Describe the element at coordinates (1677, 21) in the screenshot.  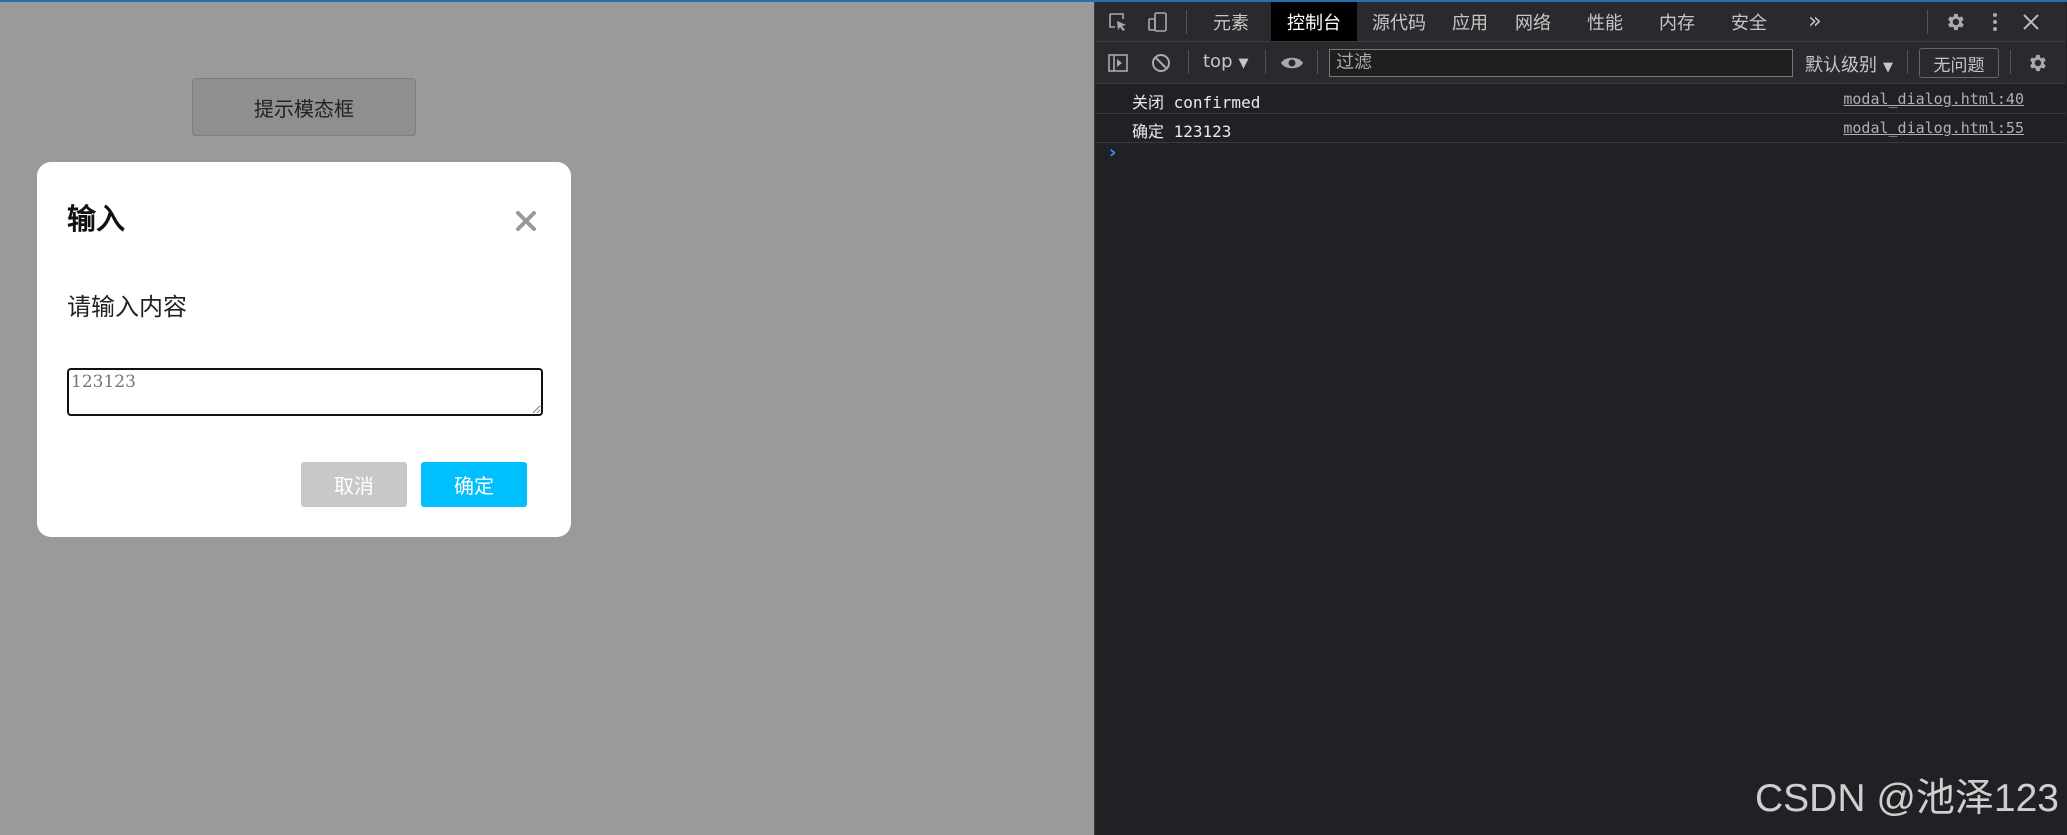
I see `tab-memory: 内存` at that location.